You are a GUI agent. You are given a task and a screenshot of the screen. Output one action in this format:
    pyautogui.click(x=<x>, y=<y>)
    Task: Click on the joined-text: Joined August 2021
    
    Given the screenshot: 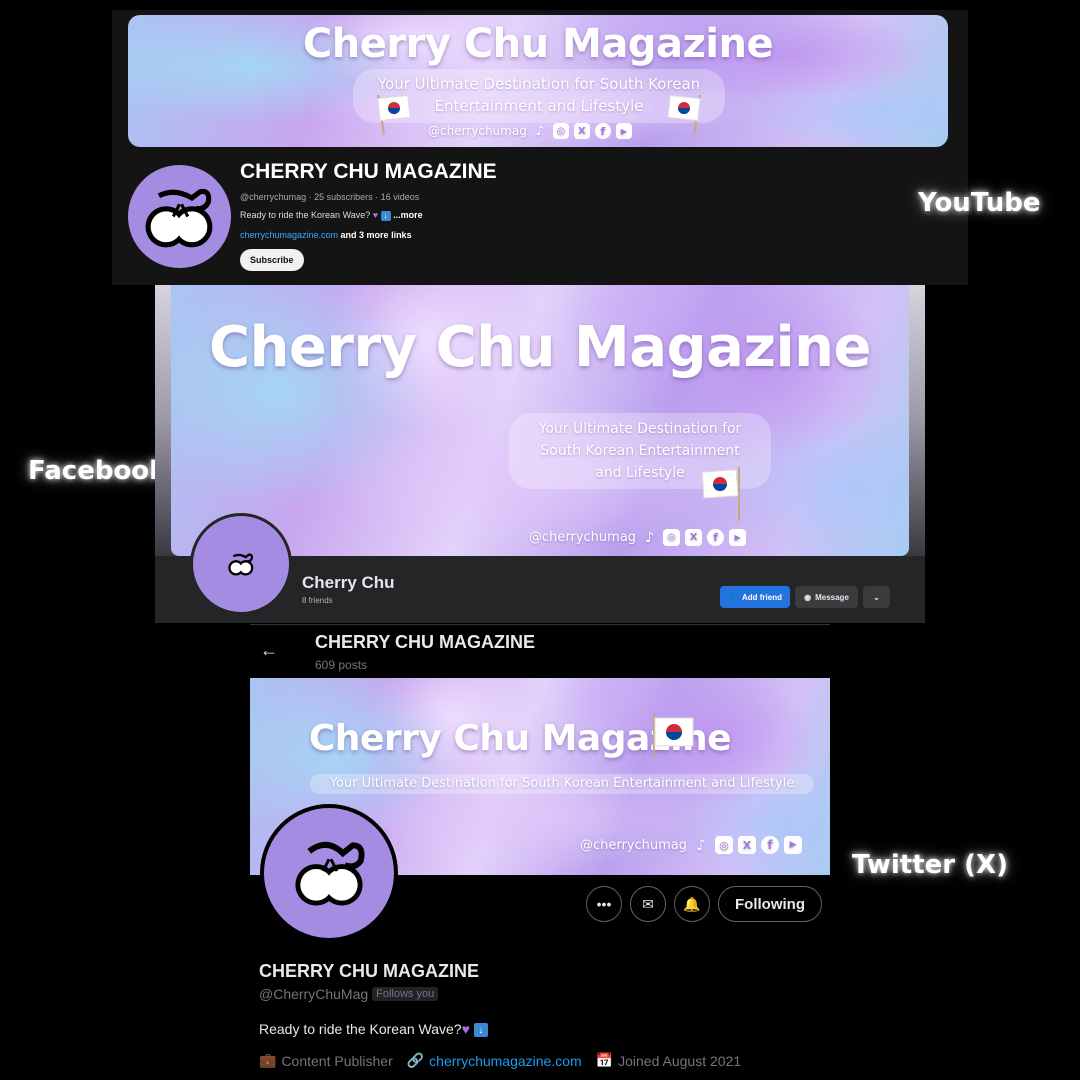 What is the action you would take?
    pyautogui.click(x=680, y=1060)
    